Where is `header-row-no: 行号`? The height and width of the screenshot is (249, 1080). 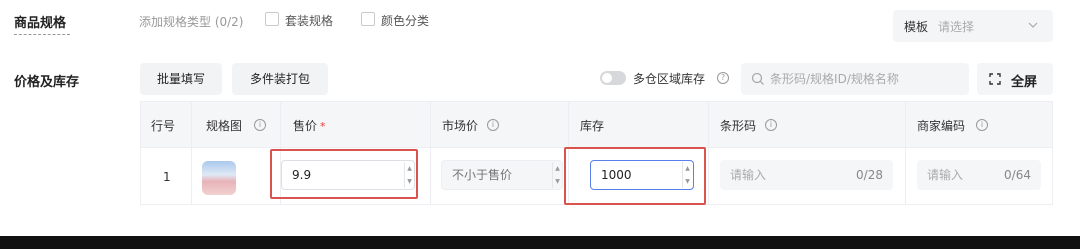
header-row-no: 行号 is located at coordinates (163, 126).